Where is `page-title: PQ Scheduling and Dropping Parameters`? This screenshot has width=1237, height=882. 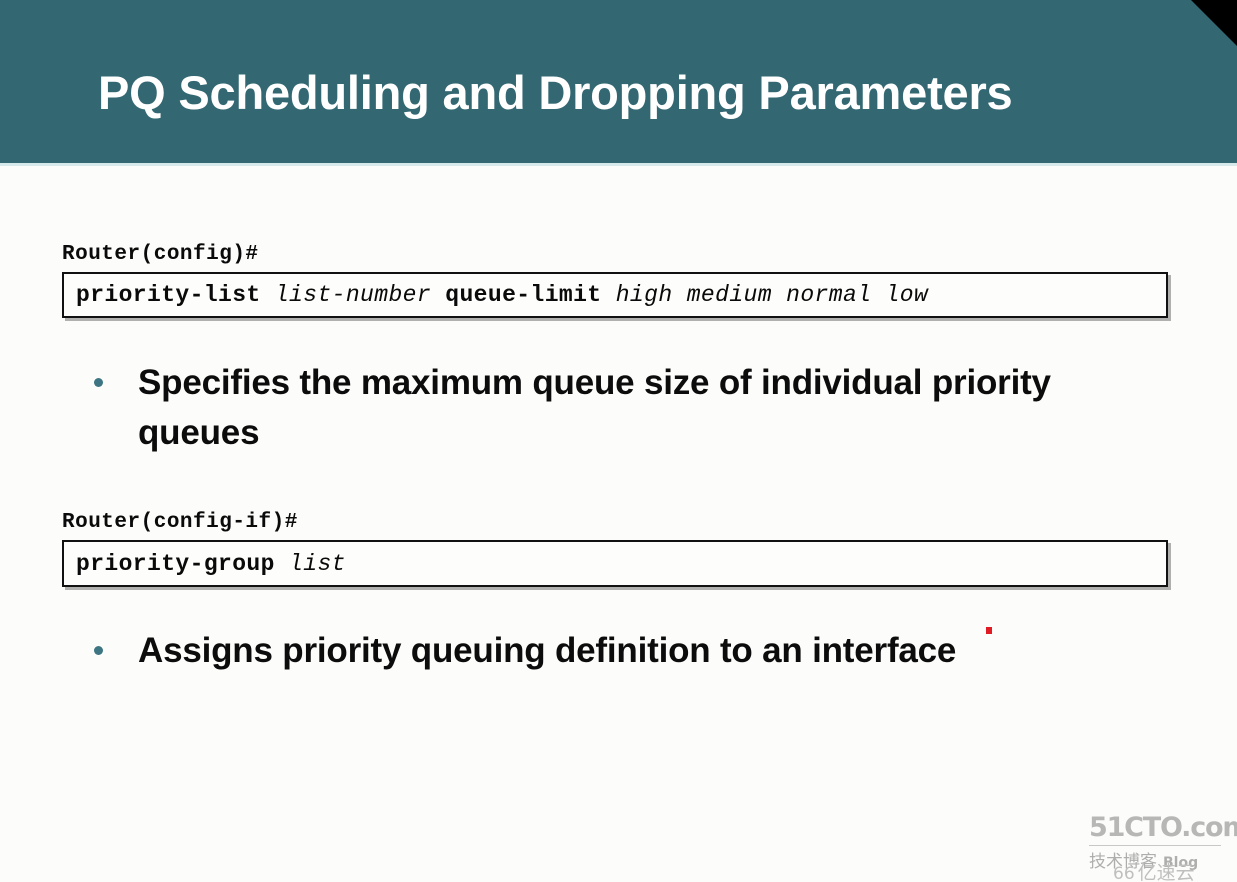
page-title: PQ Scheduling and Dropping Parameters is located at coordinates (555, 92).